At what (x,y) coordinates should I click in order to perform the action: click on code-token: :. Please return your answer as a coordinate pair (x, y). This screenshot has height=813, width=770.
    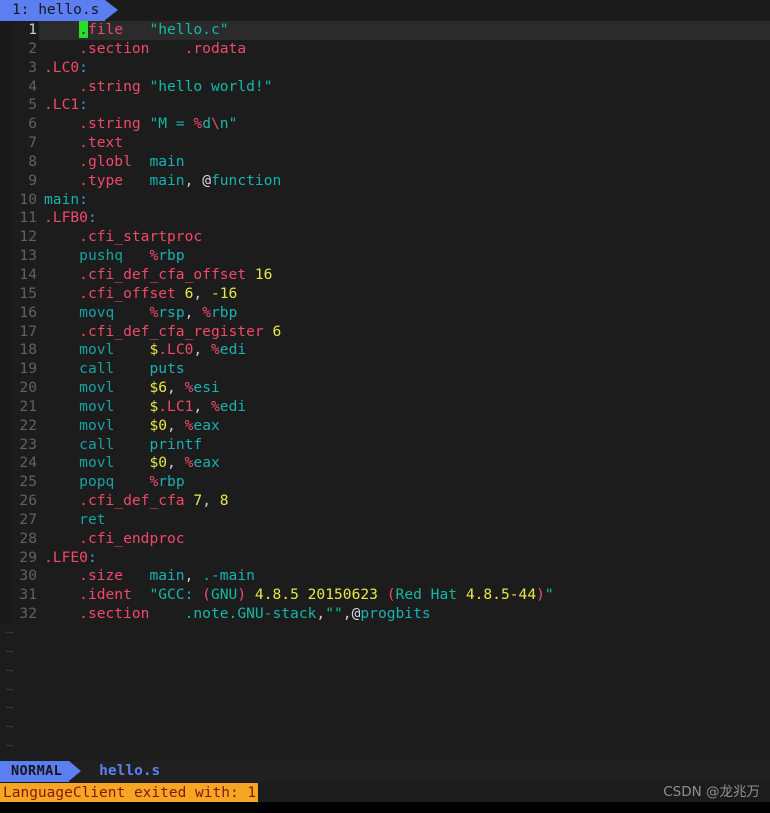
    Looking at the image, I should click on (83, 67).